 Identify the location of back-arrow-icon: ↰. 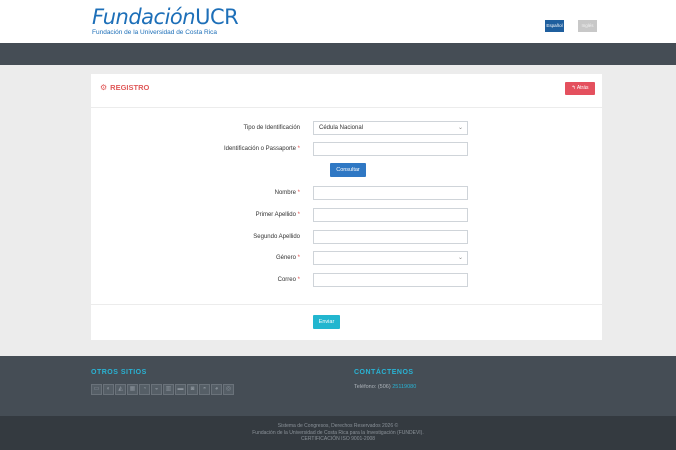
(573, 88).